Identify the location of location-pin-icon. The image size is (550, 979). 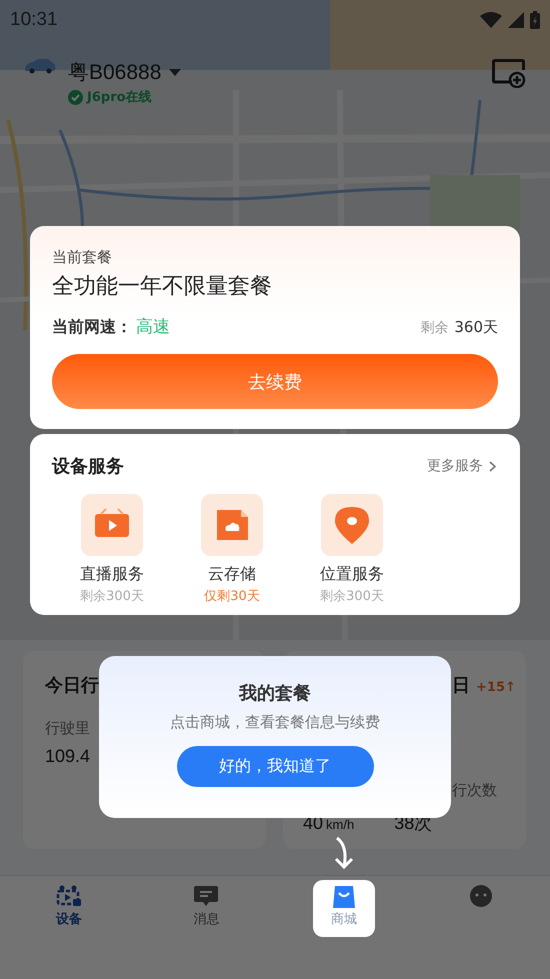
(352, 525).